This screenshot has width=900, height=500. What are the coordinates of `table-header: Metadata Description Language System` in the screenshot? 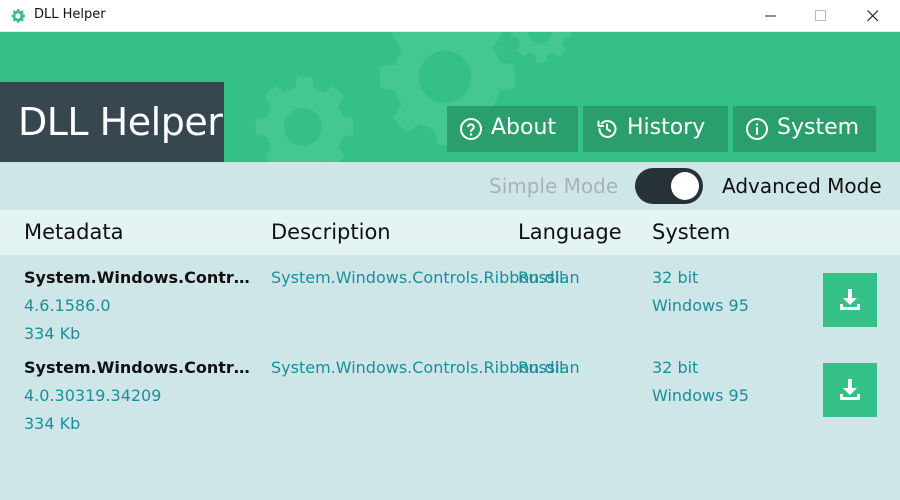 It's located at (450, 232).